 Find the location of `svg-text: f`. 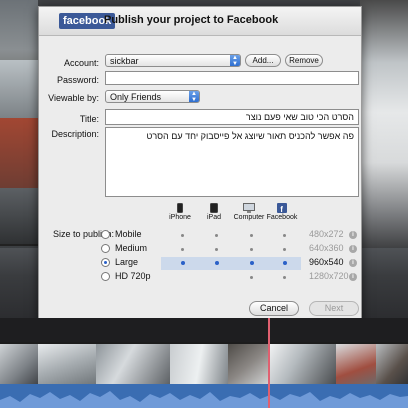

svg-text: f is located at coordinates (281, 209).